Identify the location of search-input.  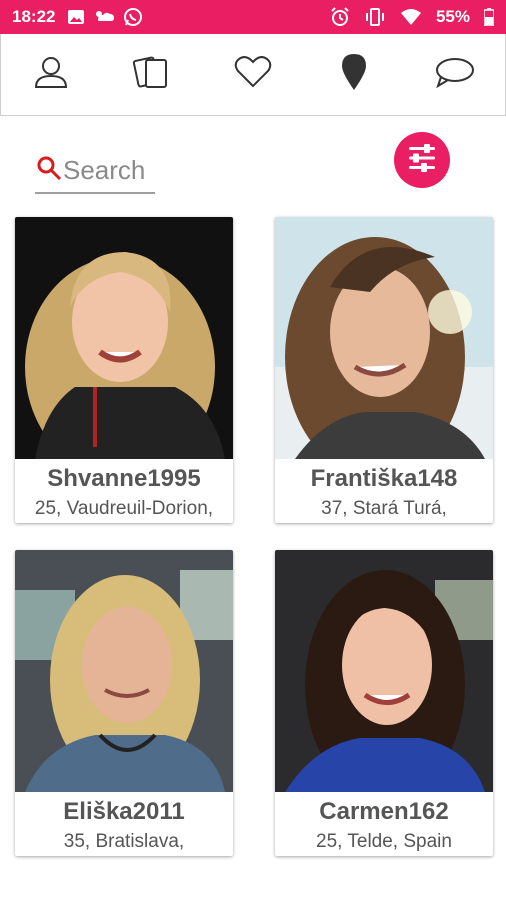
(108, 170).